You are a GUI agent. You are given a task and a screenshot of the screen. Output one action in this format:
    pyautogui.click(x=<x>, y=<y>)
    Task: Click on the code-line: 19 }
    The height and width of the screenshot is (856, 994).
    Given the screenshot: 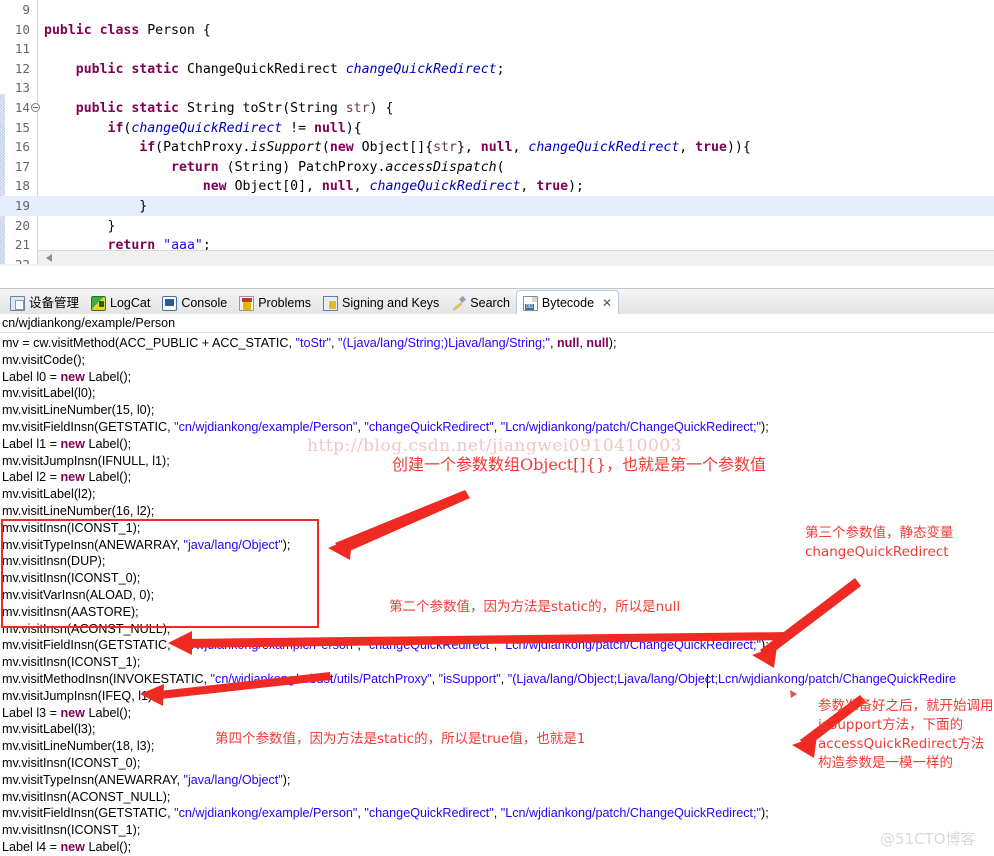 What is the action you would take?
    pyautogui.click(x=497, y=205)
    